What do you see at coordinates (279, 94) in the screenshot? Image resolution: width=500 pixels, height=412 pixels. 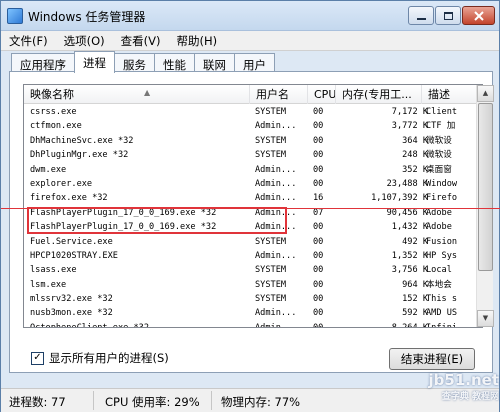 I see `column-header-user: 用户名` at bounding box center [279, 94].